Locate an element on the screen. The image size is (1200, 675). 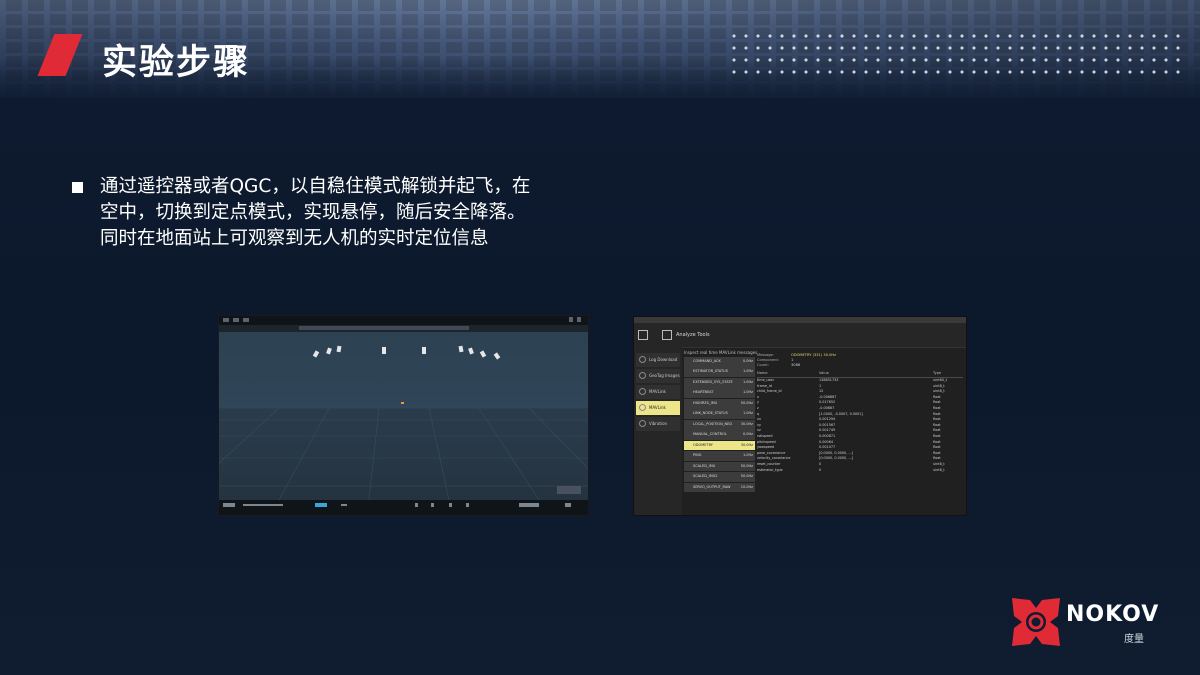
field-name: vy is located at coordinates (759, 424).